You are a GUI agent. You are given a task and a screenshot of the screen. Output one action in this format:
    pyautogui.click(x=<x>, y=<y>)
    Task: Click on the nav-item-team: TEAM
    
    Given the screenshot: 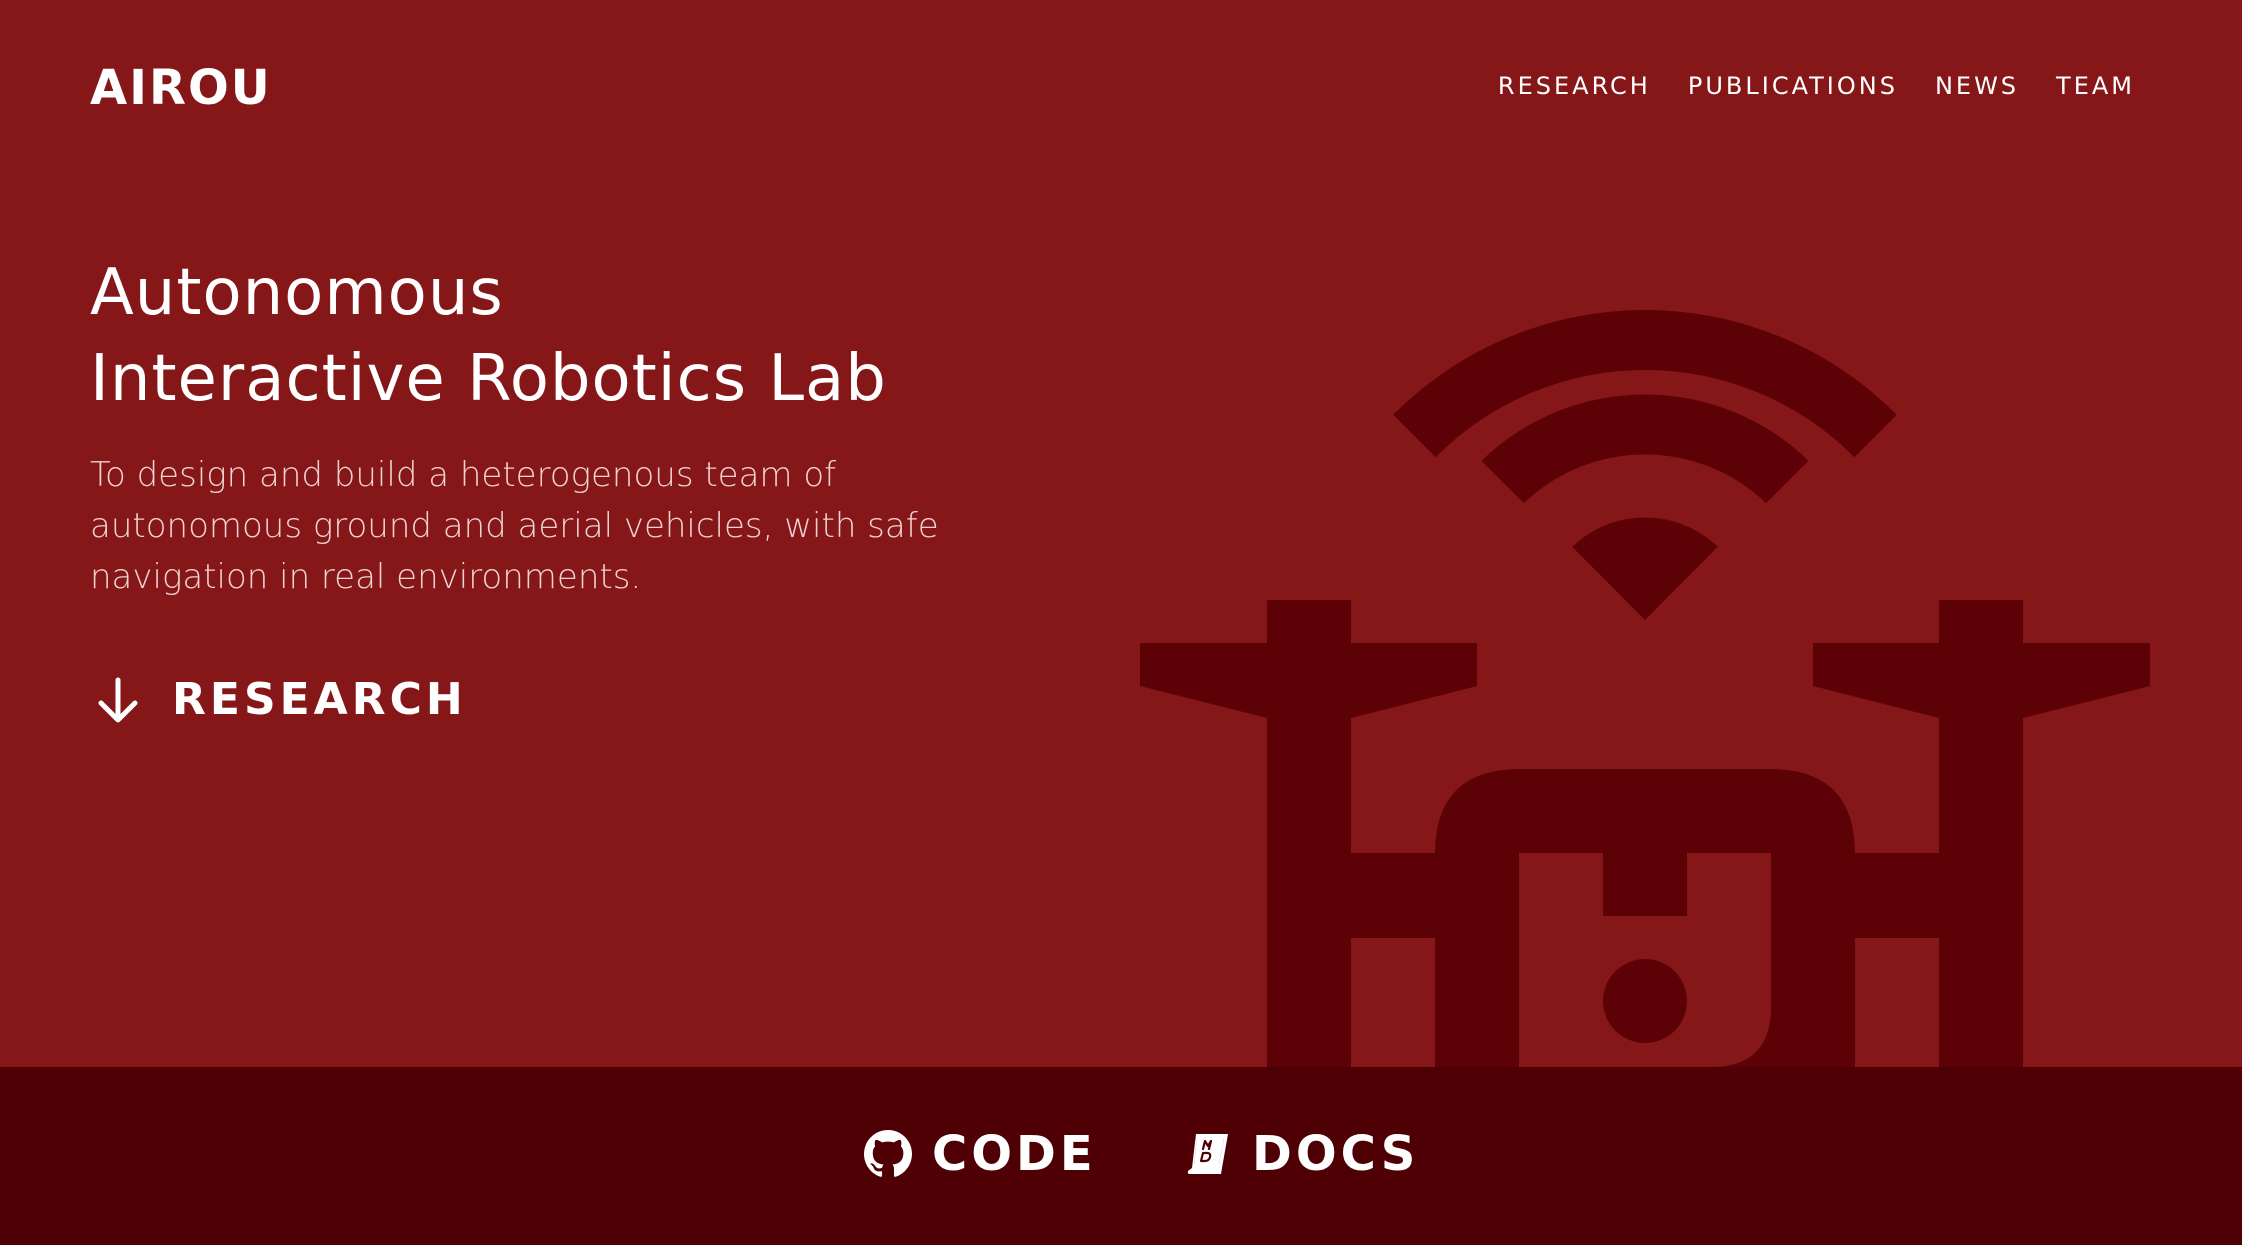 What is the action you would take?
    pyautogui.click(x=2095, y=86)
    